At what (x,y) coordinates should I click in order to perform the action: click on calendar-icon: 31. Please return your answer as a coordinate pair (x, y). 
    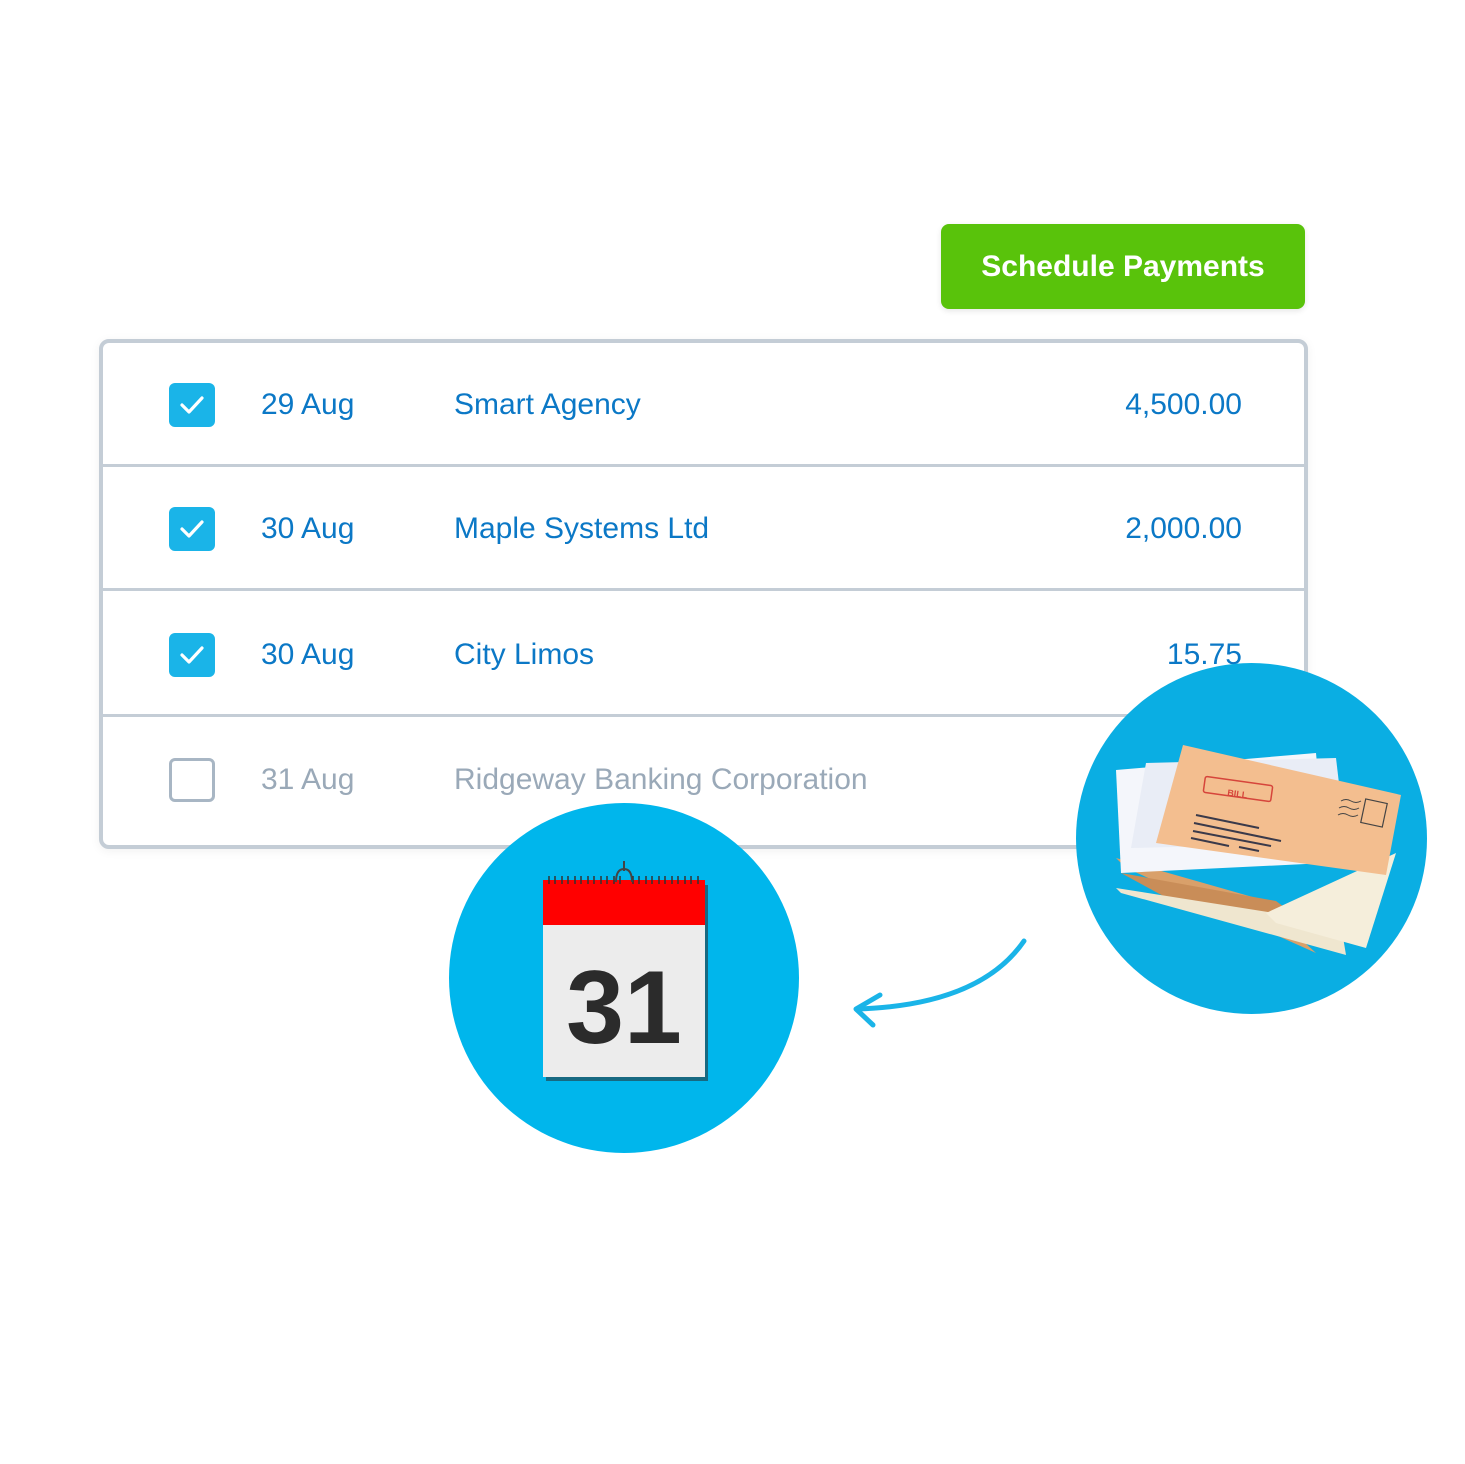
    Looking at the image, I should click on (625, 971).